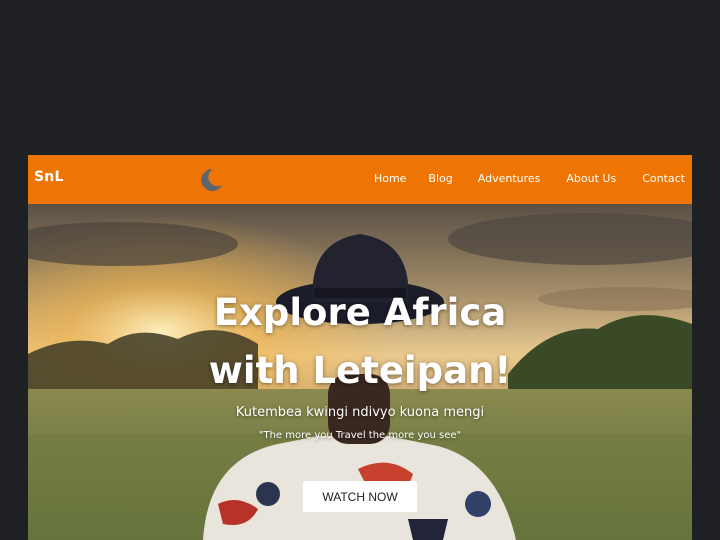 The image size is (720, 540). I want to click on hero-subtitle: Kutembea kwingi ndivyo kuona mengi, so click(360, 412).